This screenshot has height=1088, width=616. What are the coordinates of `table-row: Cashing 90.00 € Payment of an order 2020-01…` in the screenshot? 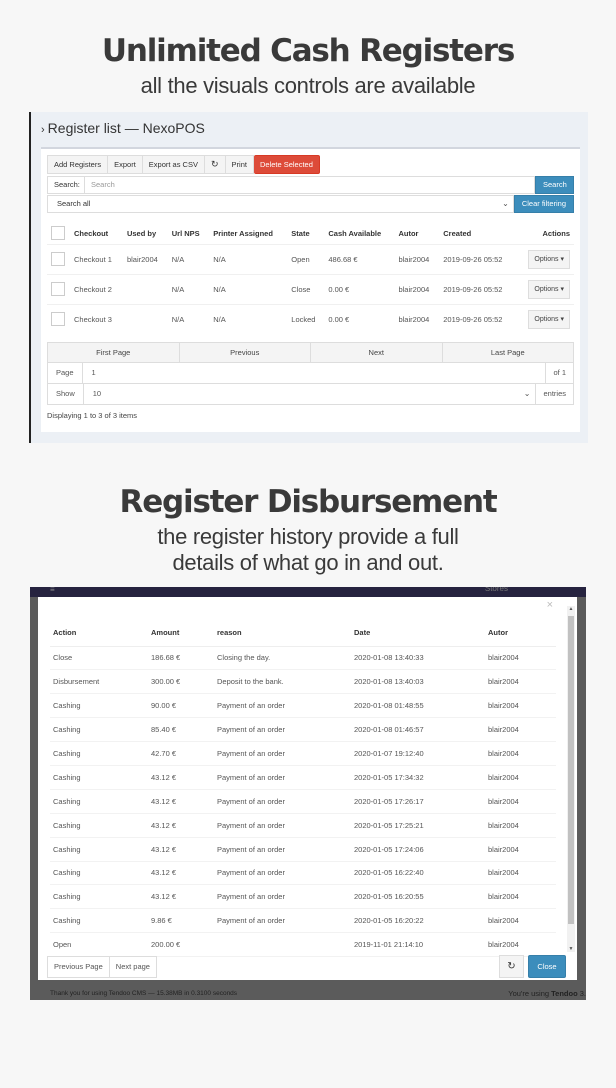 It's located at (303, 706).